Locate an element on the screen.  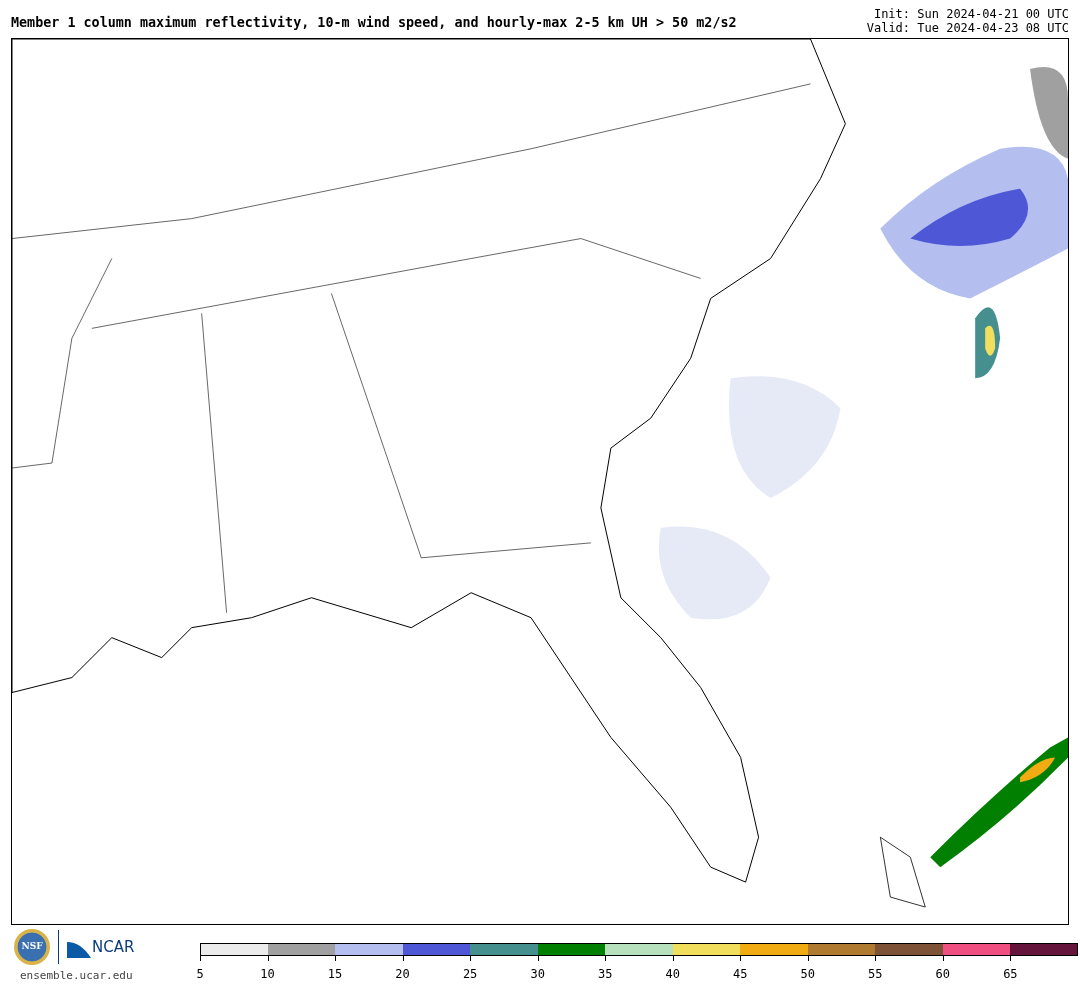
tick-label: 60 is located at coordinates (943, 974).